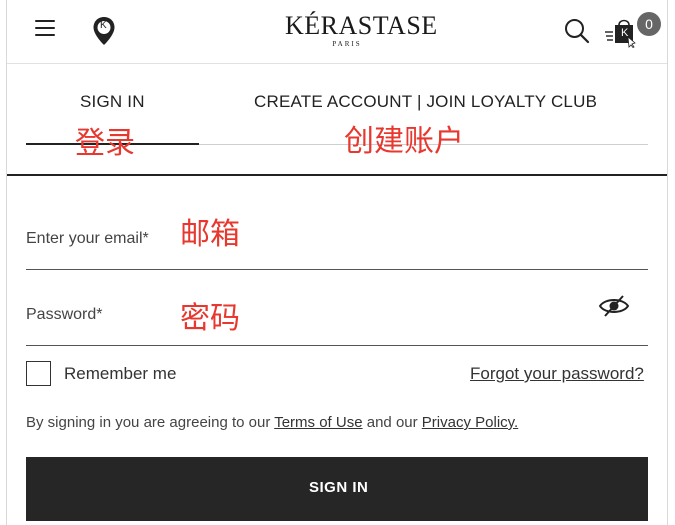 The width and height of the screenshot is (675, 525). What do you see at coordinates (361, 25) in the screenshot?
I see `logo-text: KÉRASTASE` at bounding box center [361, 25].